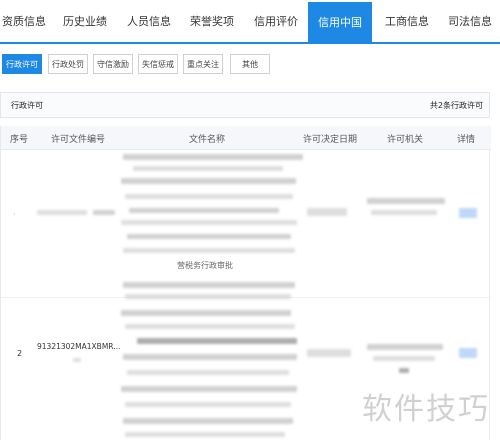  Describe the element at coordinates (205, 265) in the screenshot. I see `file-name-text: 营税务行政审批` at that location.